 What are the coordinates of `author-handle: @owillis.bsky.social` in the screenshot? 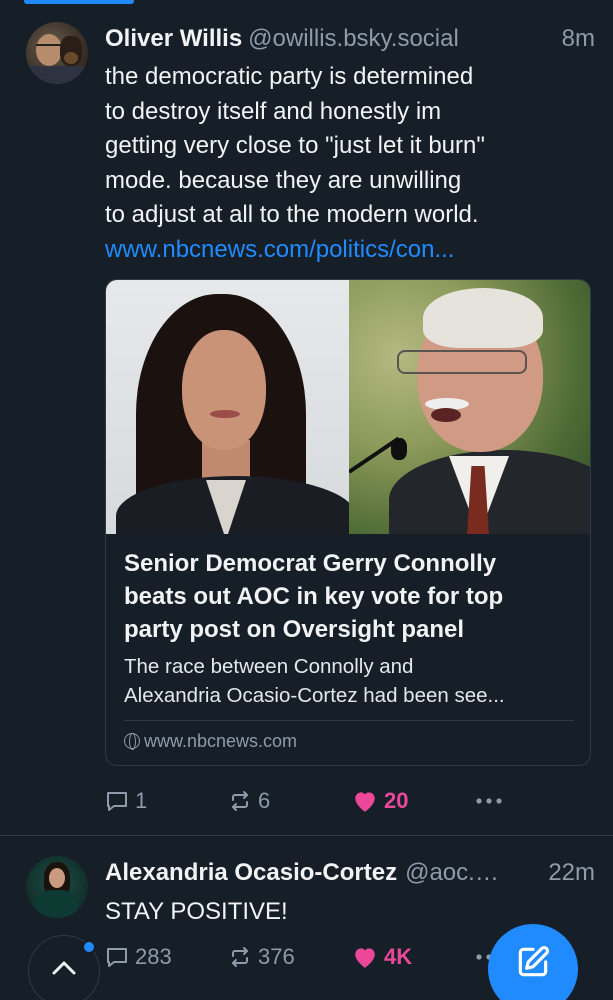 It's located at (353, 38).